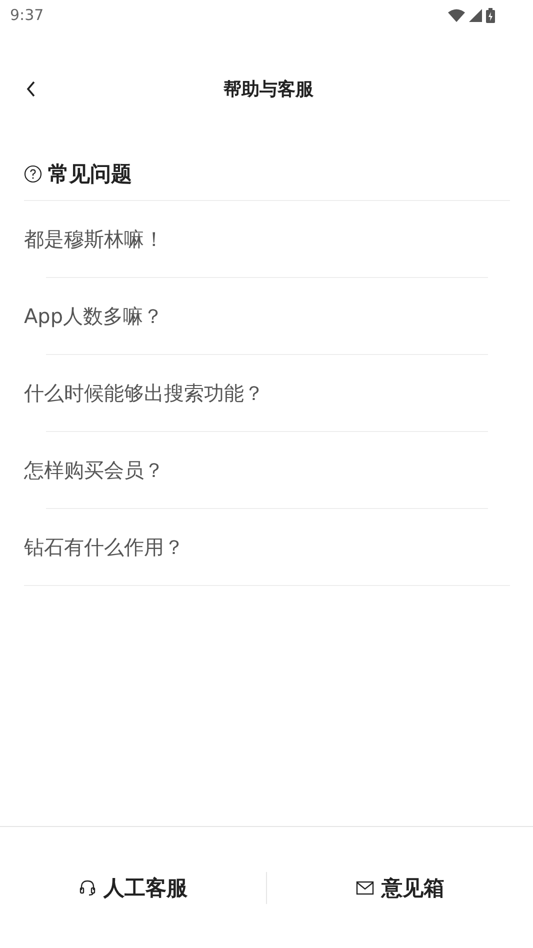  What do you see at coordinates (87, 887) in the screenshot?
I see `headset-icon` at bounding box center [87, 887].